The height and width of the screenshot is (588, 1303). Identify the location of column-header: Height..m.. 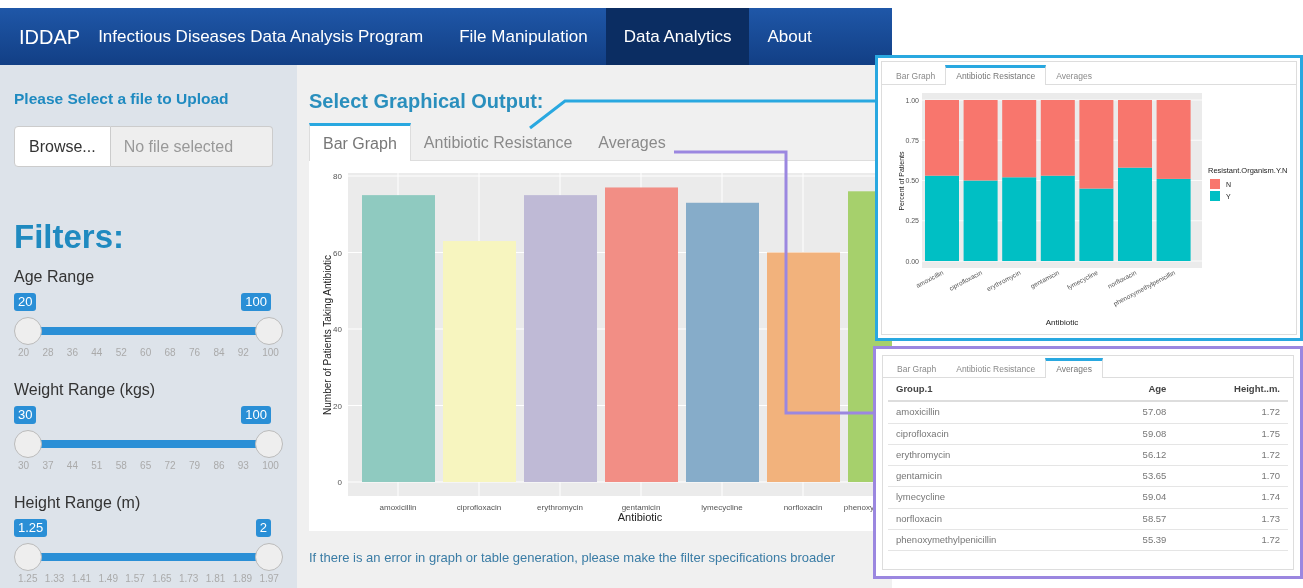
(1231, 390).